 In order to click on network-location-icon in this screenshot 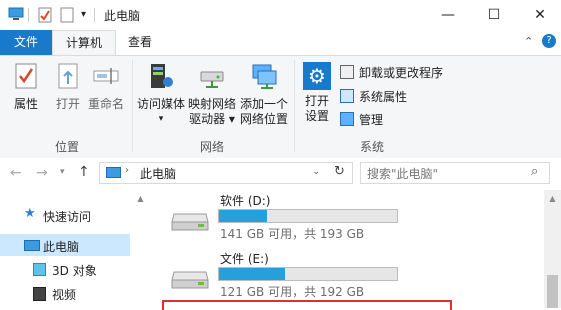, I will do `click(264, 77)`.